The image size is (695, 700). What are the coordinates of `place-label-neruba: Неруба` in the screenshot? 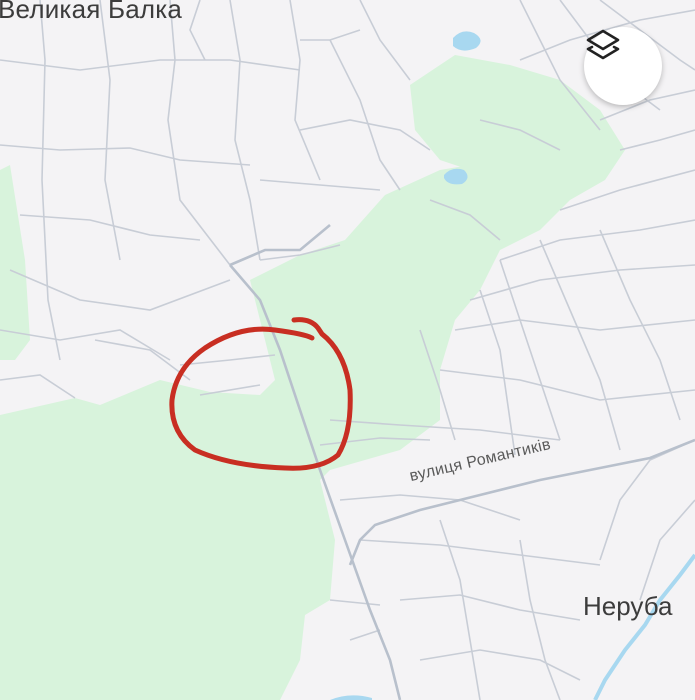 It's located at (628, 606).